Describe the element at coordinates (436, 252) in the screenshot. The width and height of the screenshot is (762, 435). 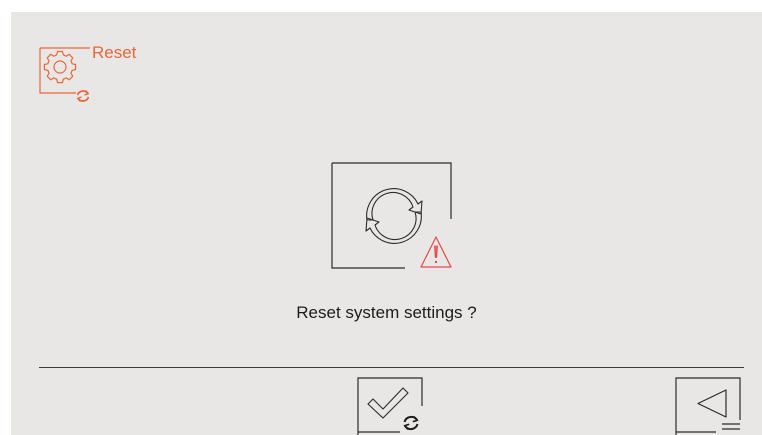
I see `warning-icon` at that location.